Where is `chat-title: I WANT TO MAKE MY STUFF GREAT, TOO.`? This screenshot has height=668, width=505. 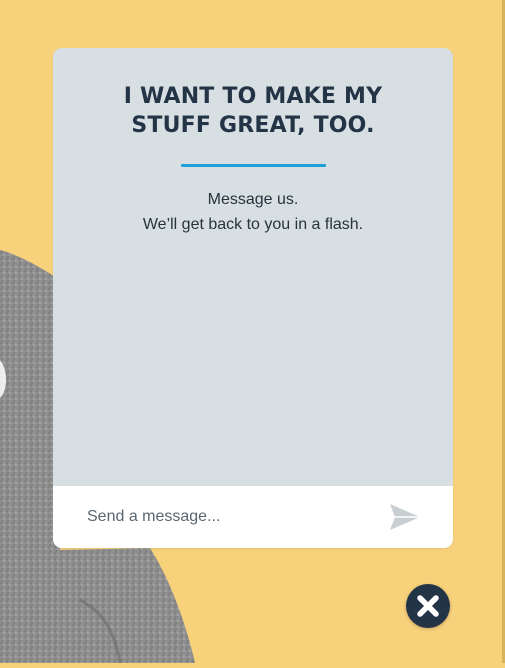
chat-title: I WANT TO MAKE MY STUFF GREAT, TOO. is located at coordinates (253, 111).